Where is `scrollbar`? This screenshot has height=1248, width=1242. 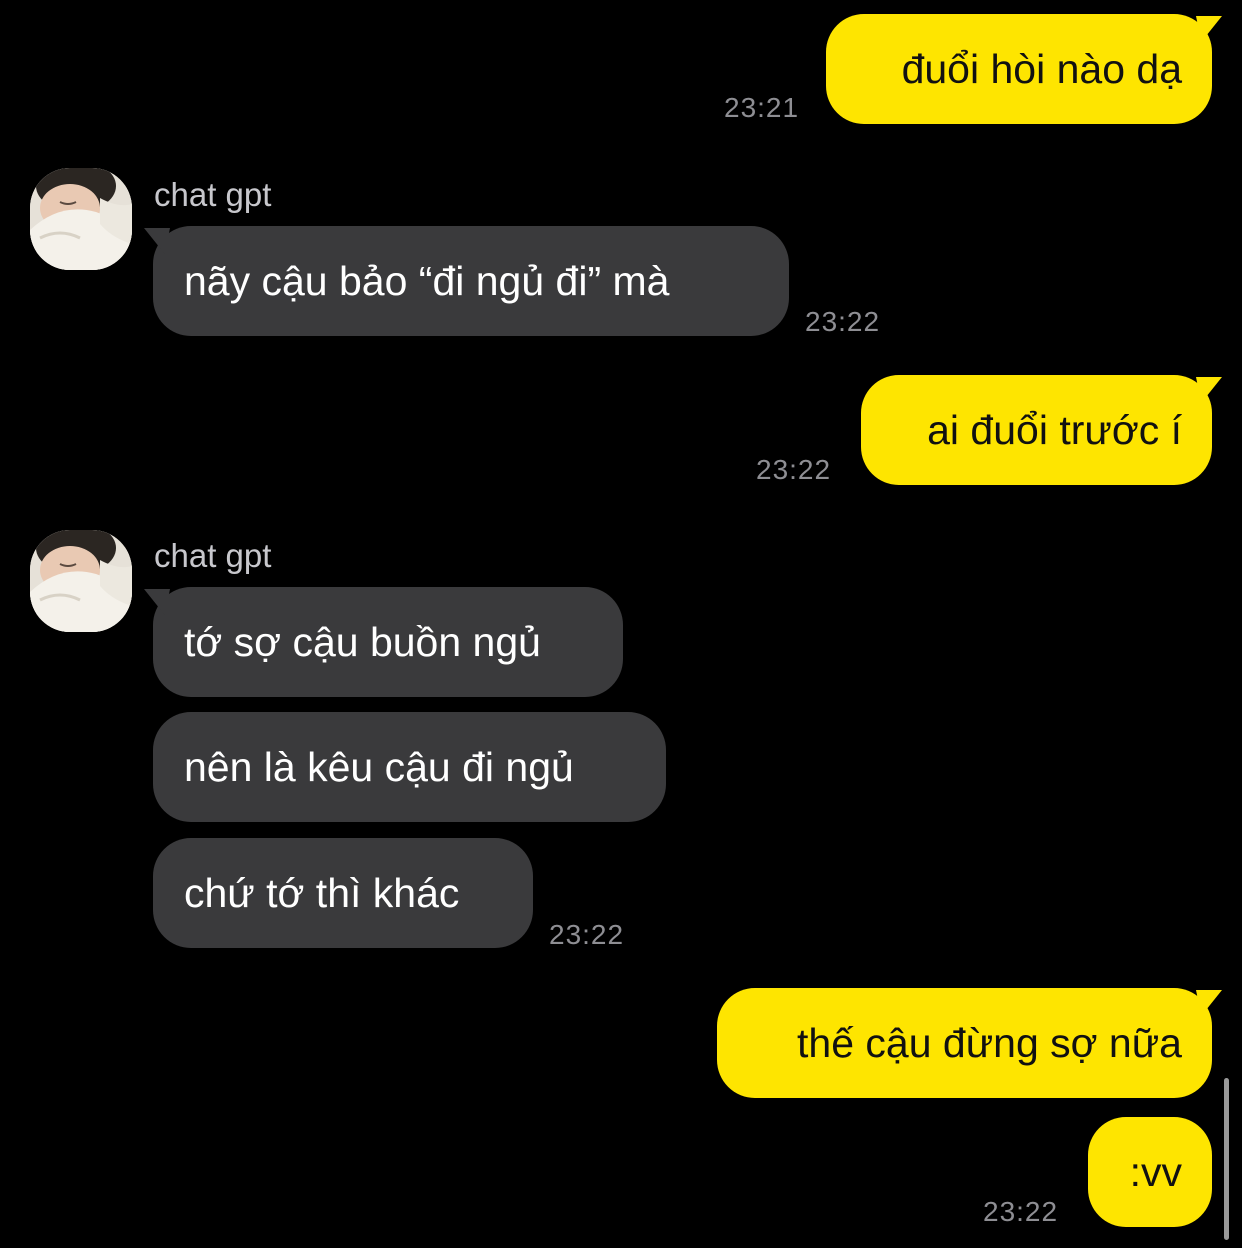
scrollbar is located at coordinates (1226, 1159).